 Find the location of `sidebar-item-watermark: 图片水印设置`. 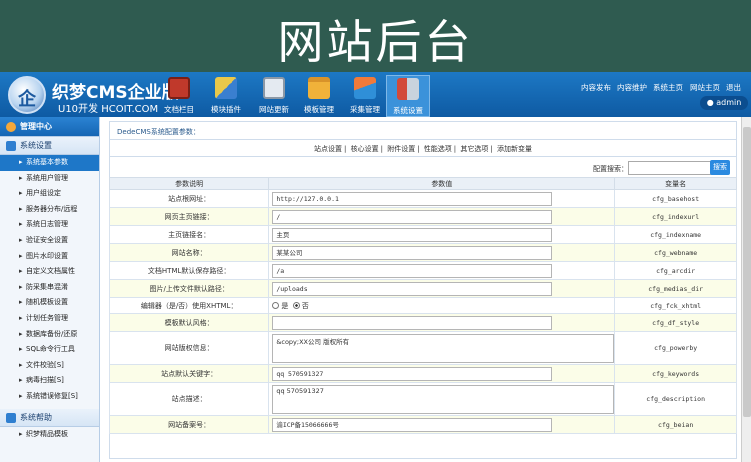

sidebar-item-watermark: 图片水印设置 is located at coordinates (49, 257).